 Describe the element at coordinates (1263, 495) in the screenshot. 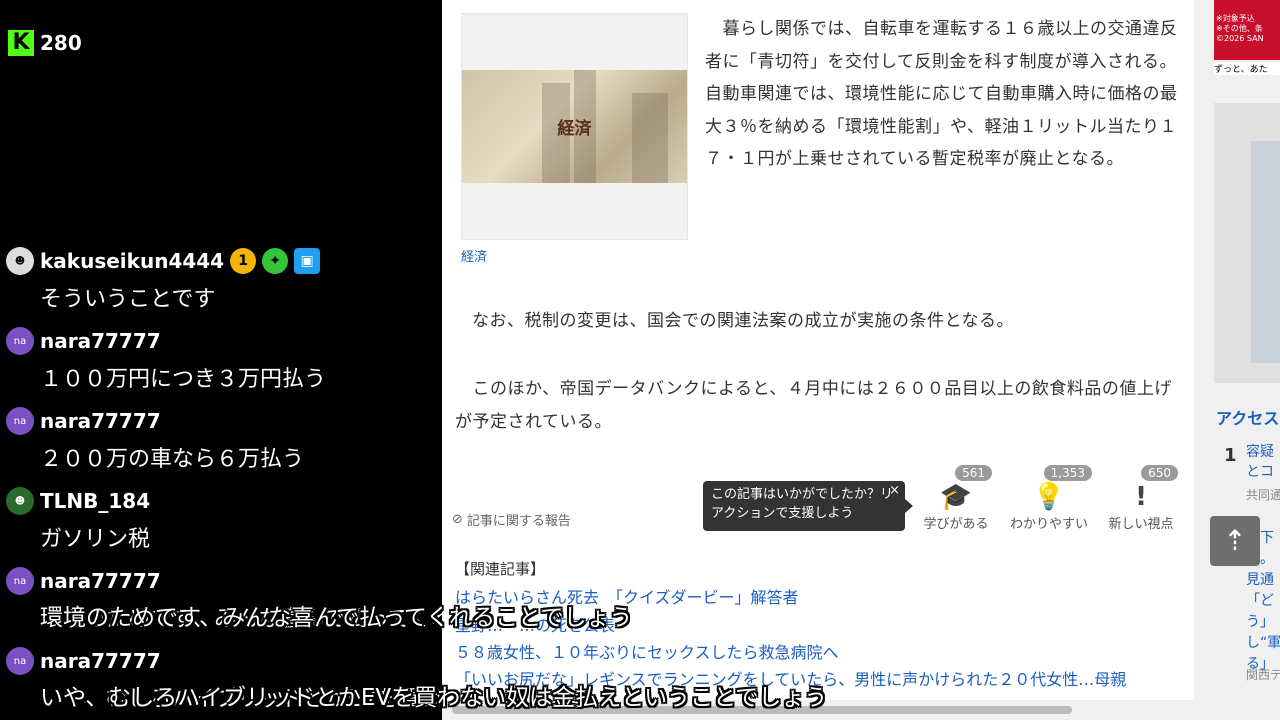

I see `rank-source: 共同通` at that location.